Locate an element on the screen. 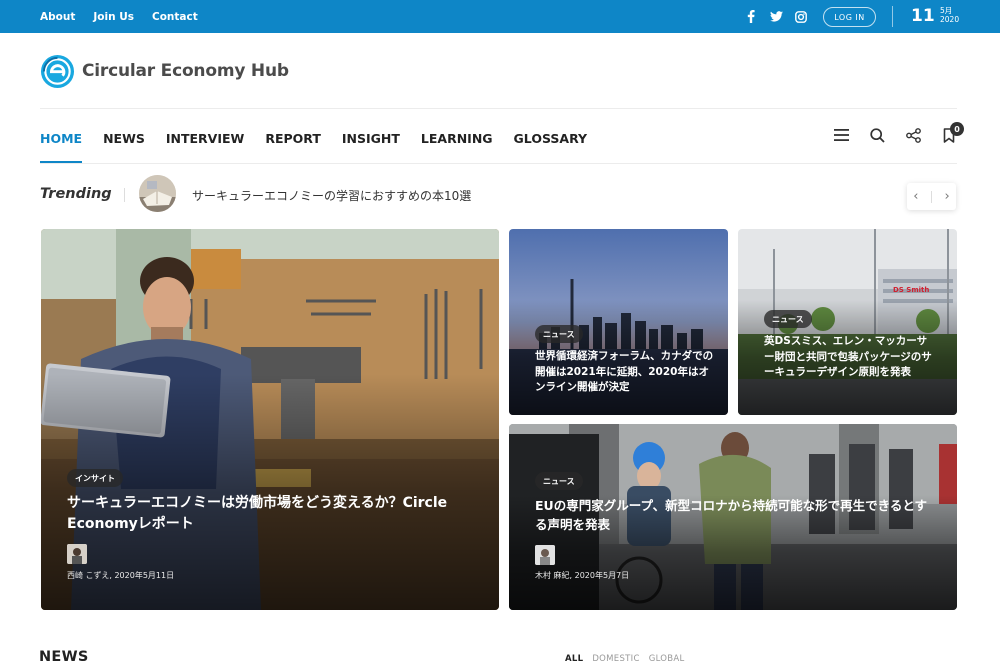 The width and height of the screenshot is (1000, 666). trending-next-button: › is located at coordinates (947, 196).